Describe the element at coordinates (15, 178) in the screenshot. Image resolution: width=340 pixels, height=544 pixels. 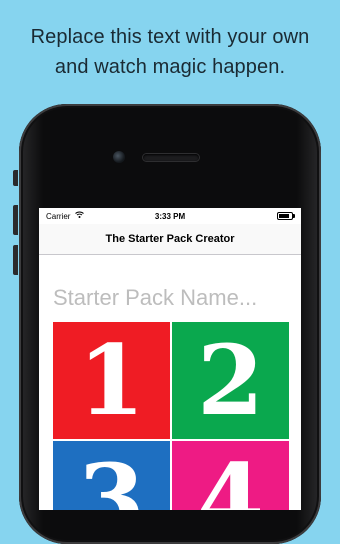
I see `mute-switch` at that location.